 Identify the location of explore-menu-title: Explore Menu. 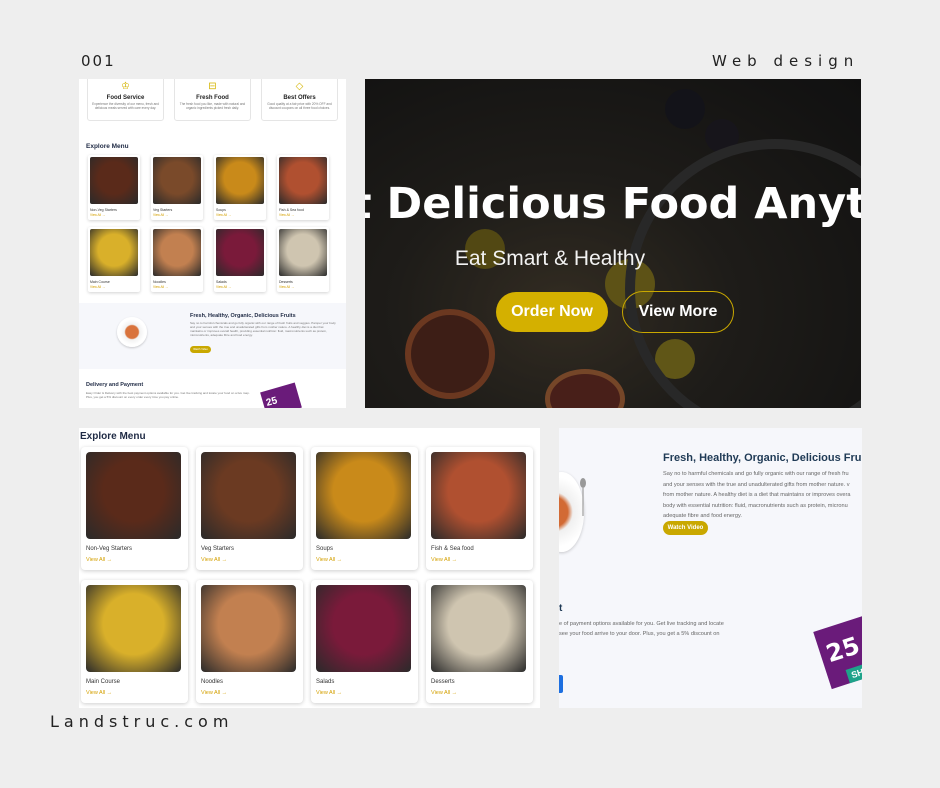
(107, 146).